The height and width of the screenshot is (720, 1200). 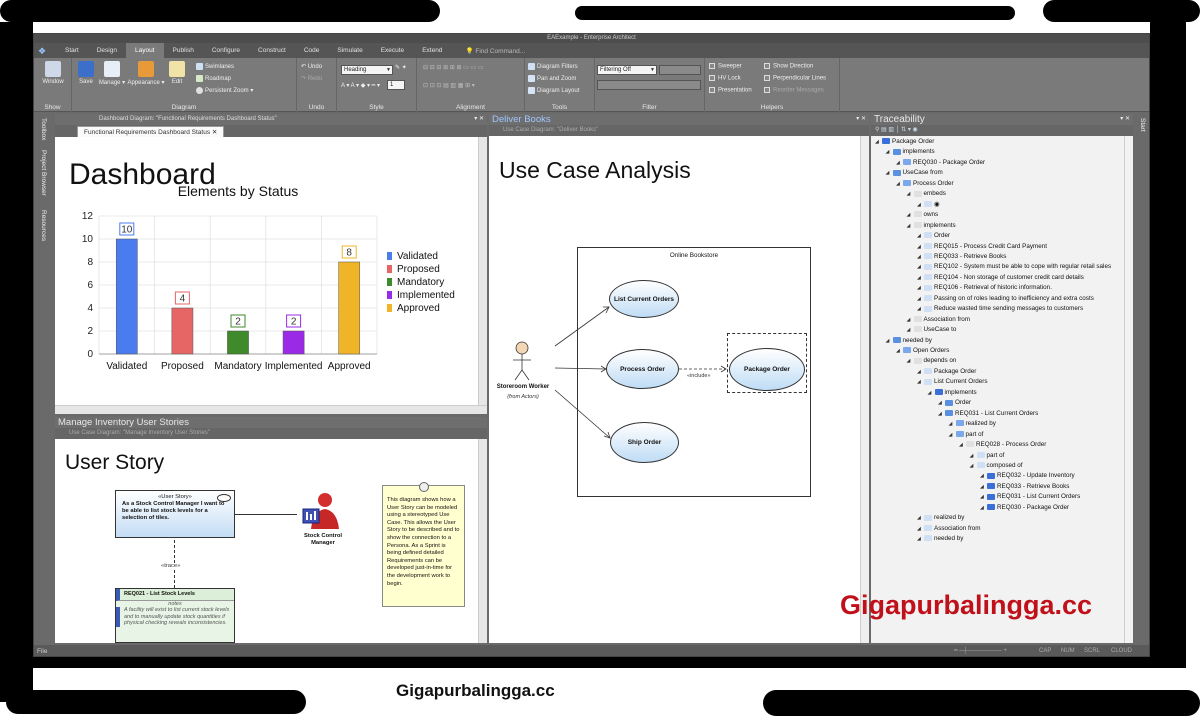 I want to click on manage-button: Manage ▾, so click(x=112, y=73).